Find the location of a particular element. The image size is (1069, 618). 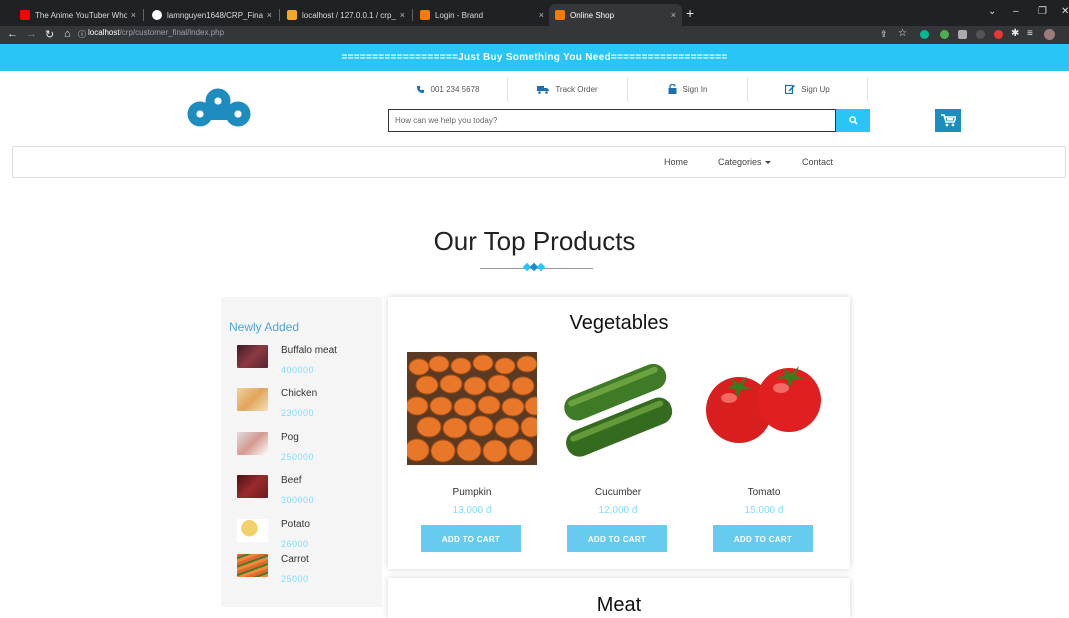

lock-icon is located at coordinates (672, 89).